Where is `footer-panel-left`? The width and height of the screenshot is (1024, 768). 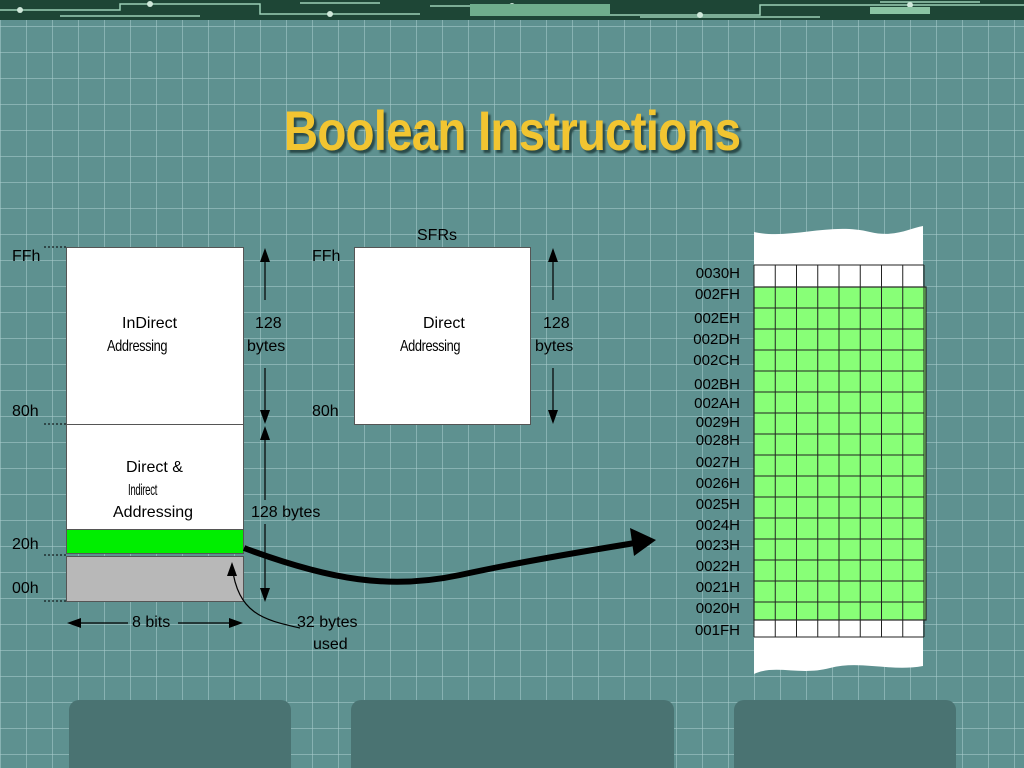 footer-panel-left is located at coordinates (180, 734).